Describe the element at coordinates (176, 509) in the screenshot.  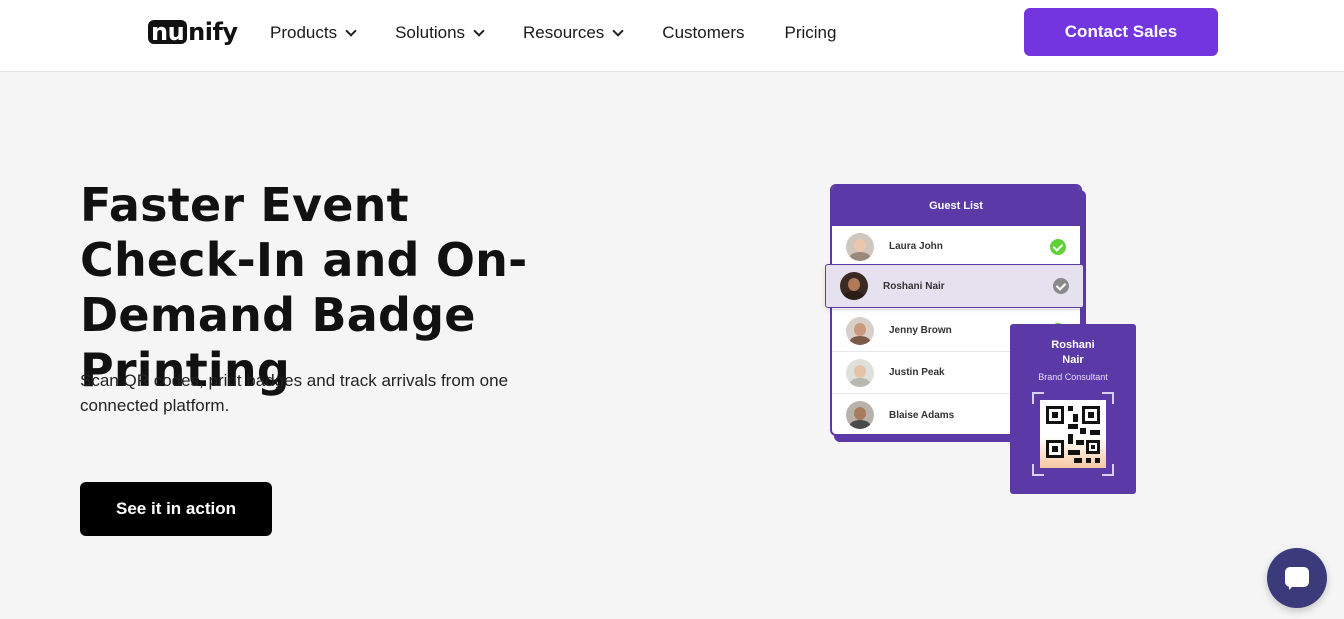
I see `see-it-in-action-button: See it in action` at that location.